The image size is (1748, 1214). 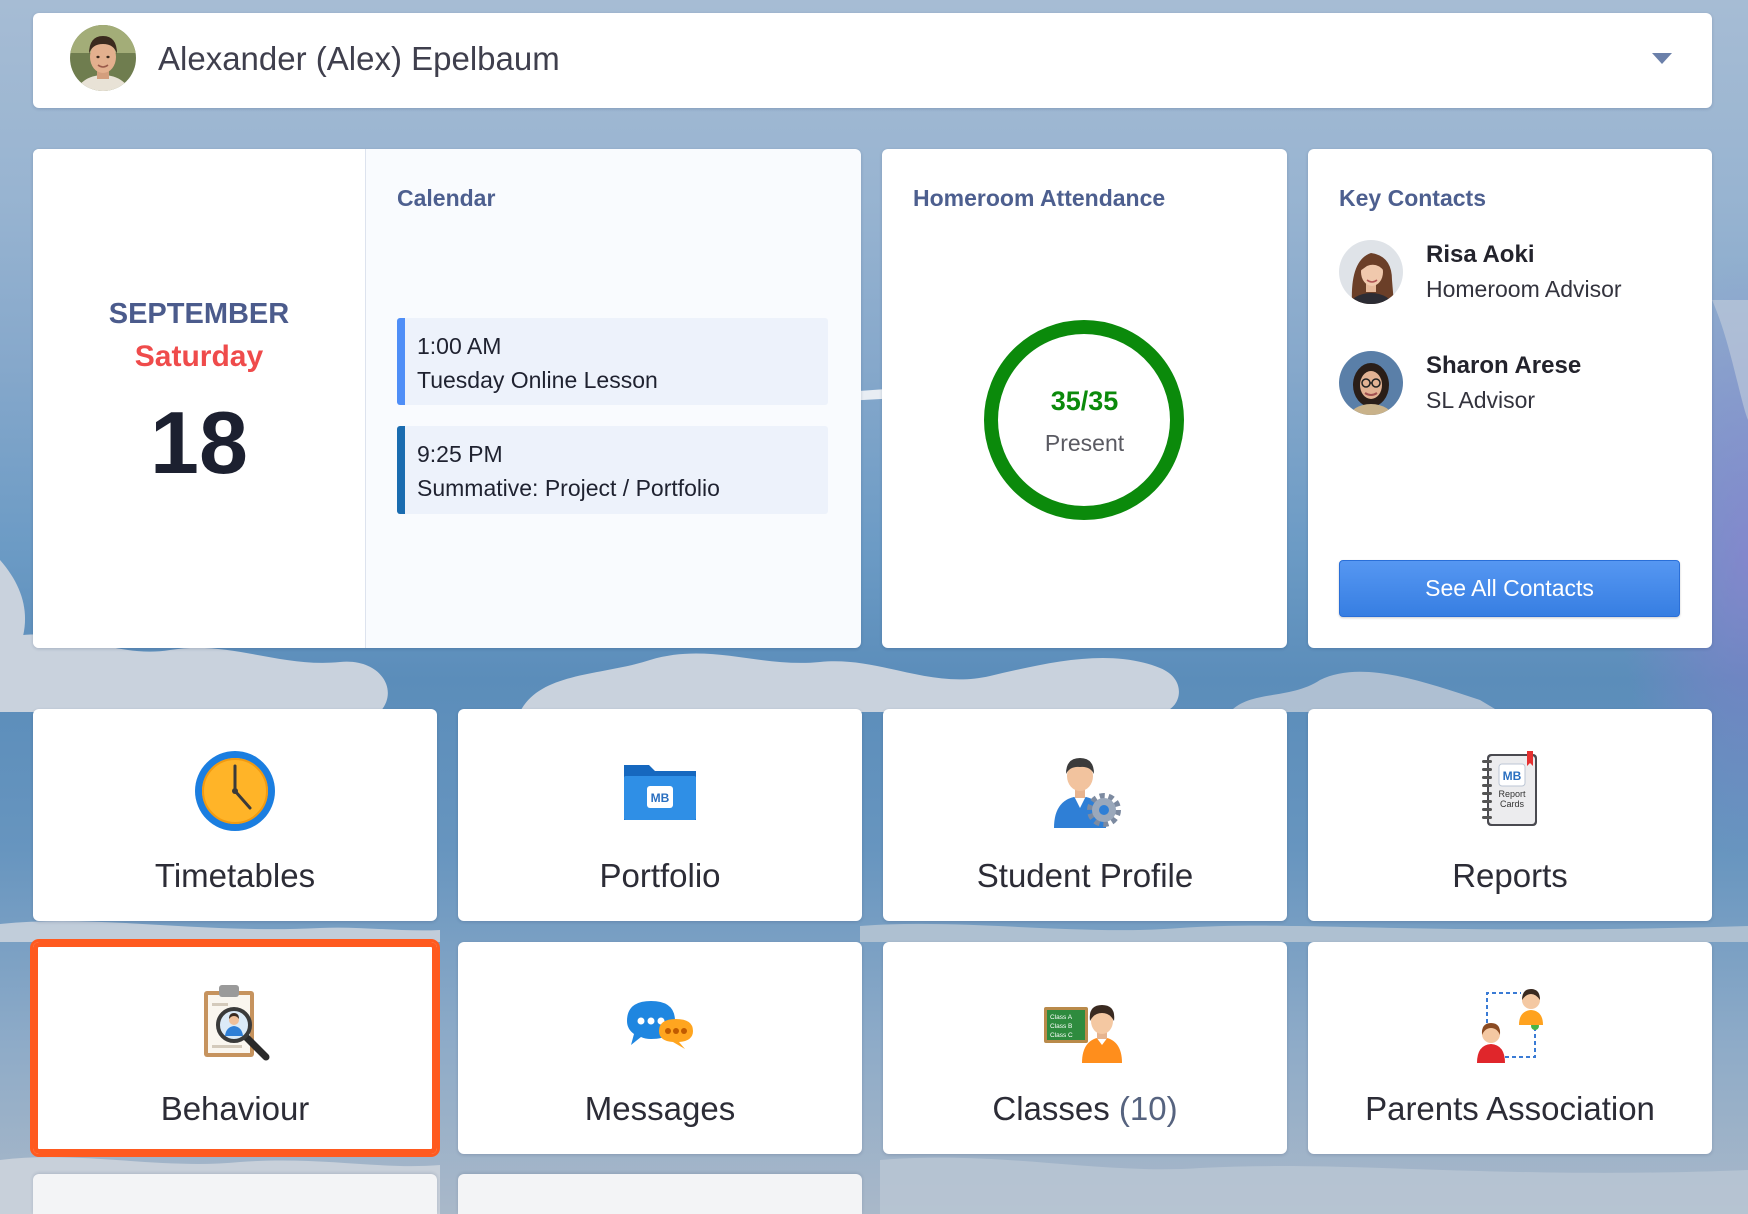 What do you see at coordinates (1083, 1034) in the screenshot?
I see `classes-graphic: Class A Class B Class C` at bounding box center [1083, 1034].